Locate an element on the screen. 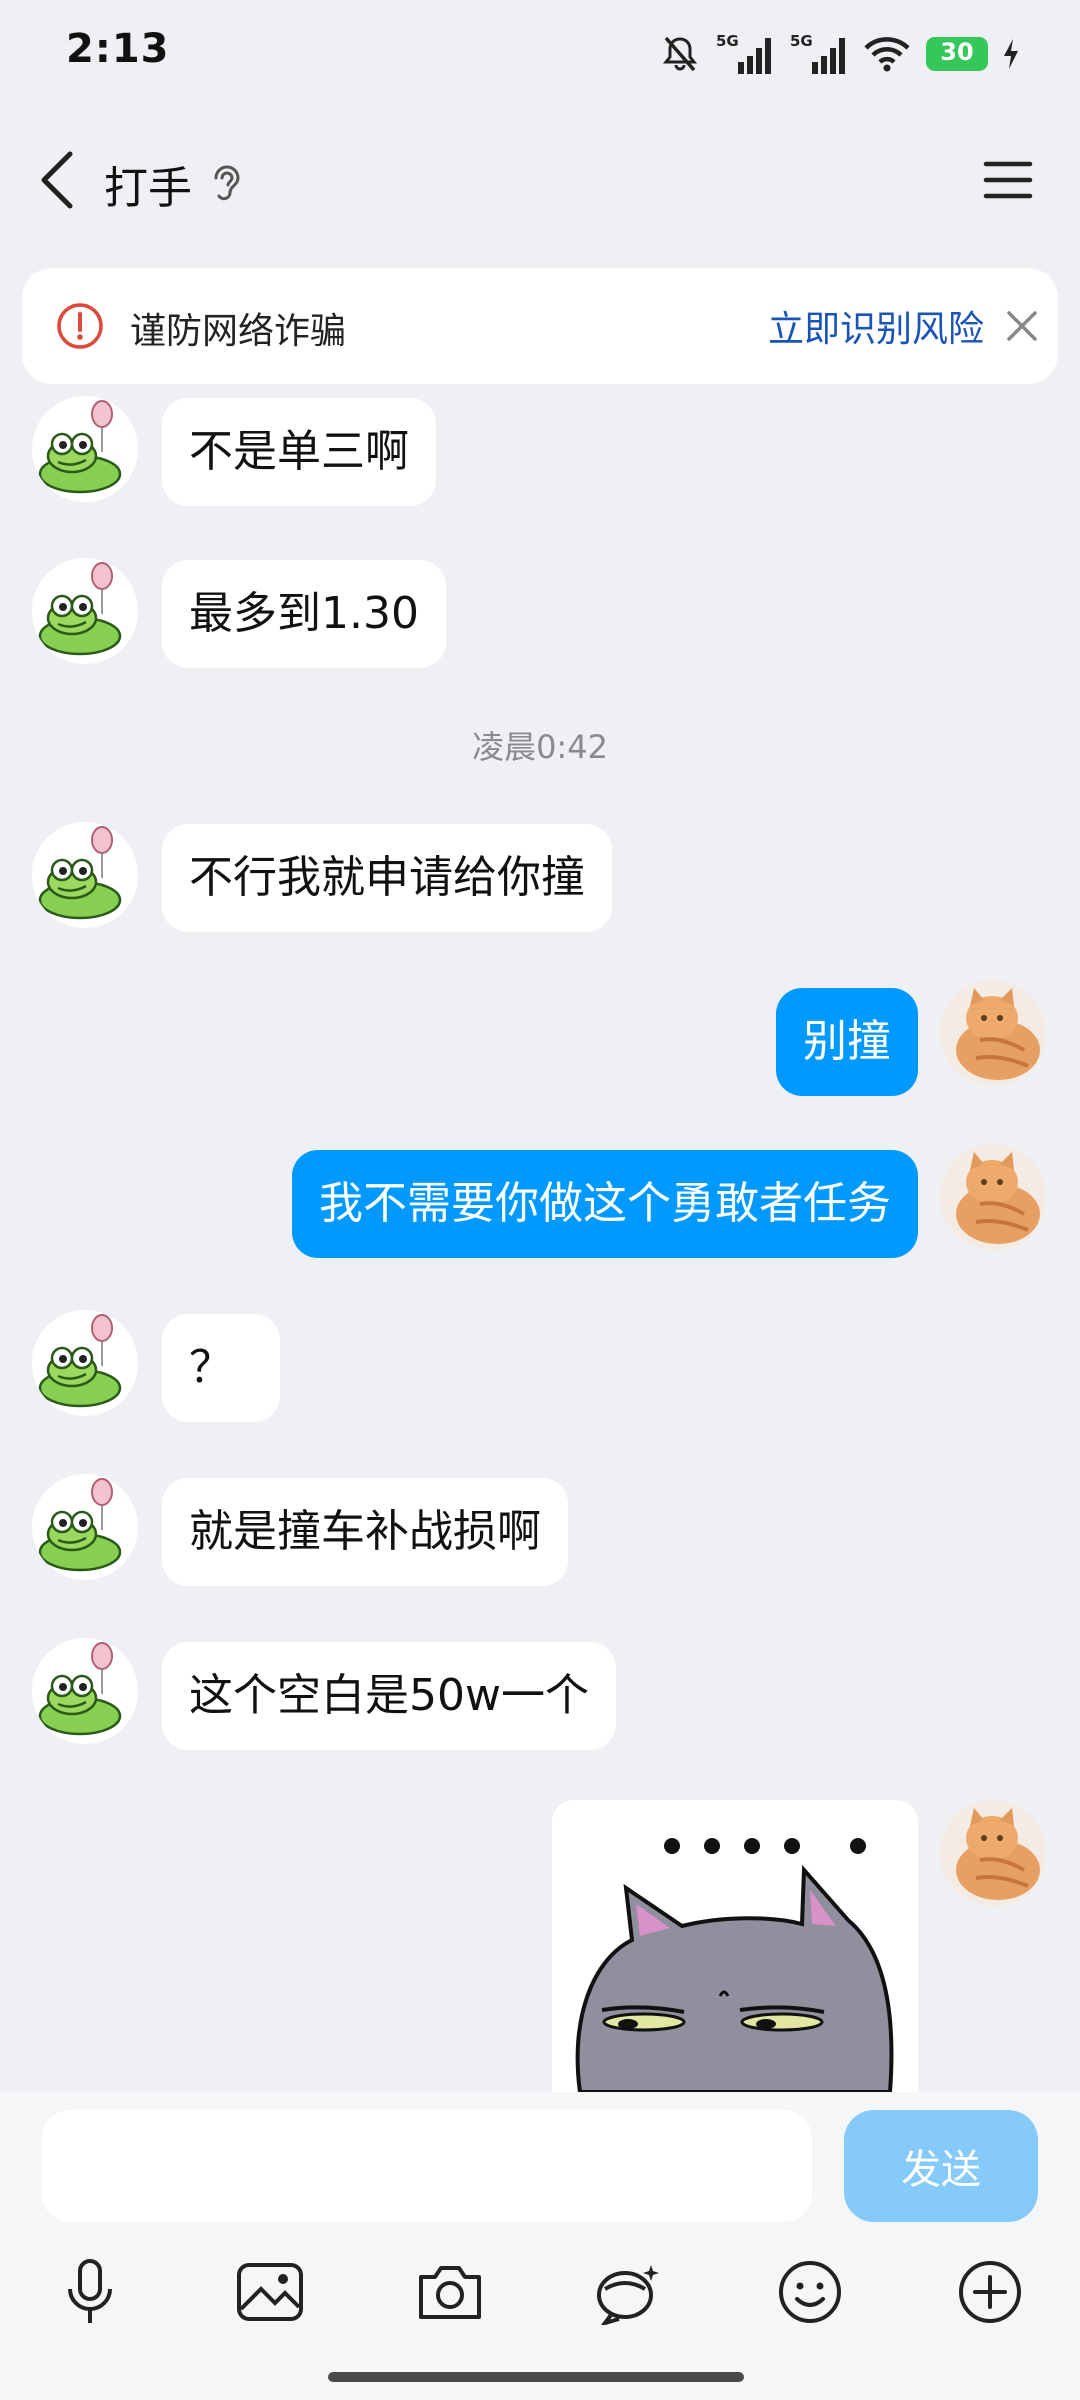  photo-button is located at coordinates (270, 2292).